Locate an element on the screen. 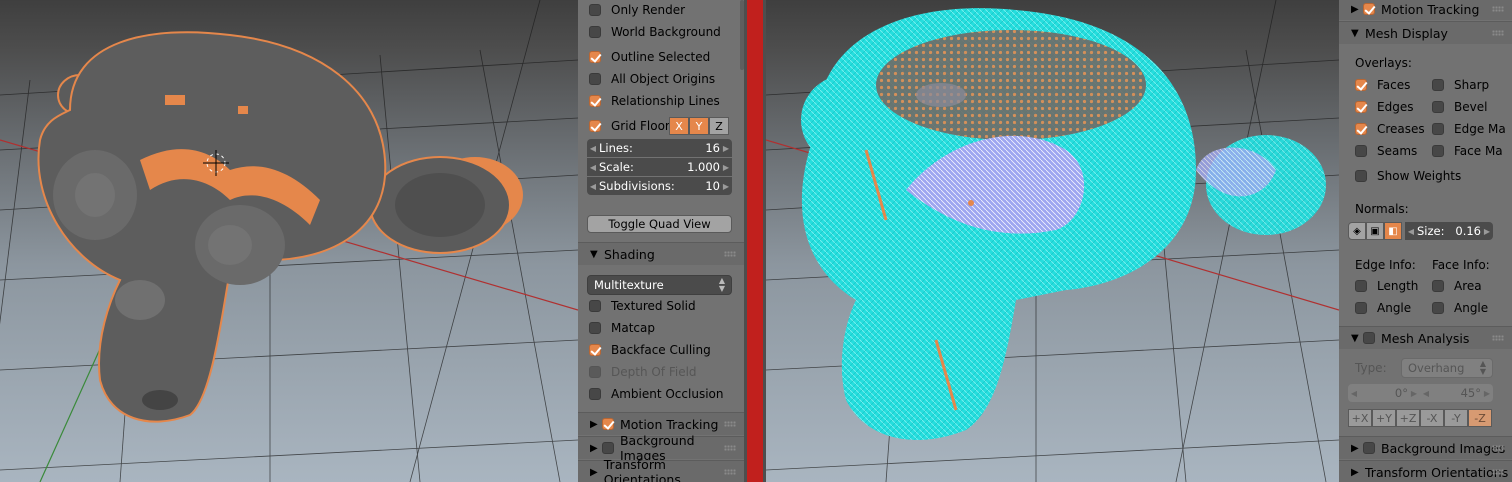 The image size is (1512, 482). option-outline-selected: Outline Selected is located at coordinates (649, 57).